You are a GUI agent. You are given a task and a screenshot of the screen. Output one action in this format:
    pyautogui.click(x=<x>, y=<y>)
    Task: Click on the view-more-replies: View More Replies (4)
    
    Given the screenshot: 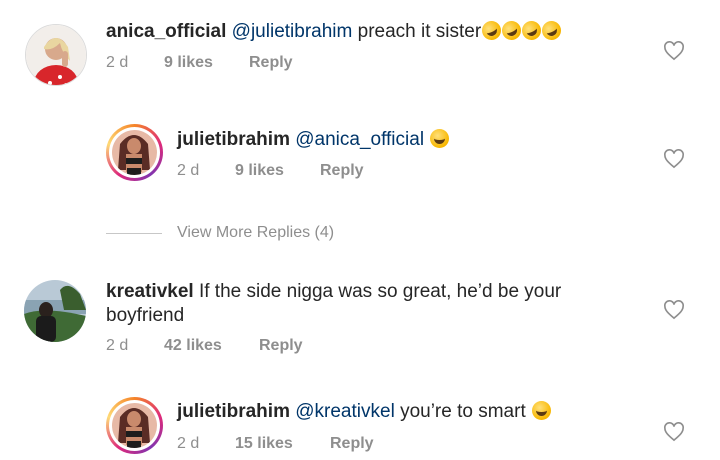 What is the action you would take?
    pyautogui.click(x=220, y=233)
    